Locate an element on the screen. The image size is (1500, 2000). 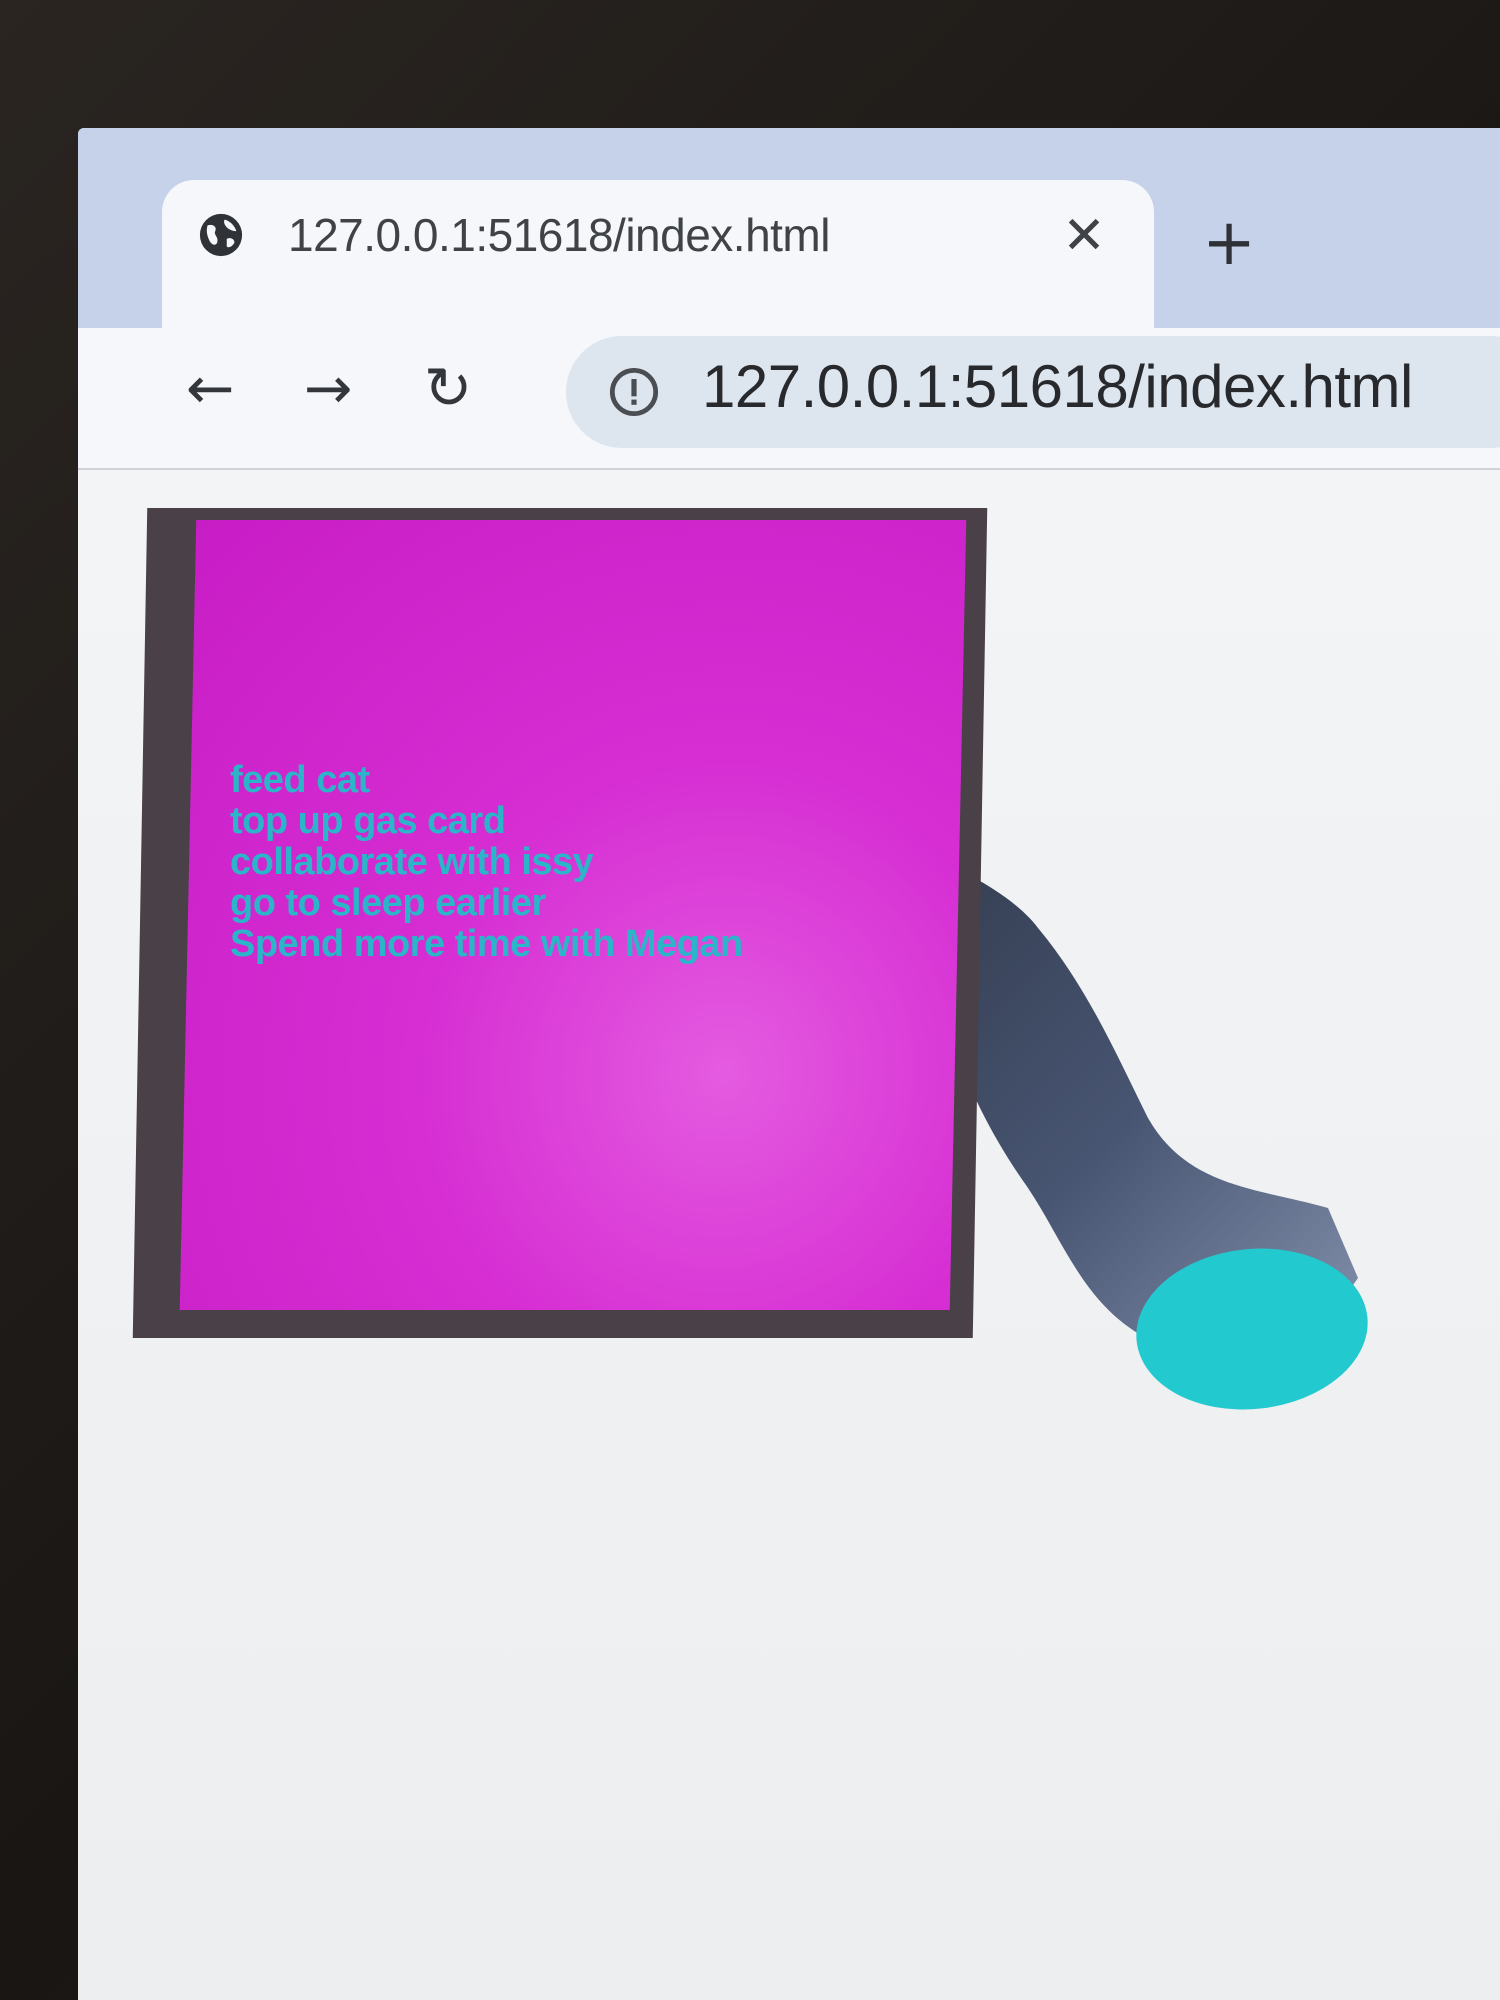
todo-item: go to sleep earlier is located at coordinates (388, 903).